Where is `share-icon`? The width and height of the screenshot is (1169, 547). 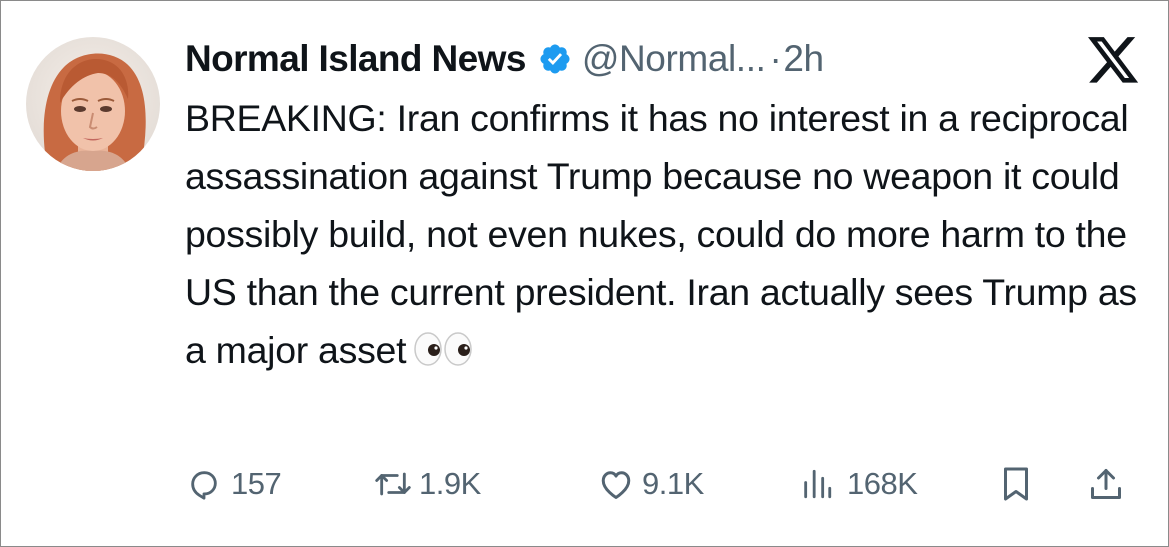 share-icon is located at coordinates (1106, 484).